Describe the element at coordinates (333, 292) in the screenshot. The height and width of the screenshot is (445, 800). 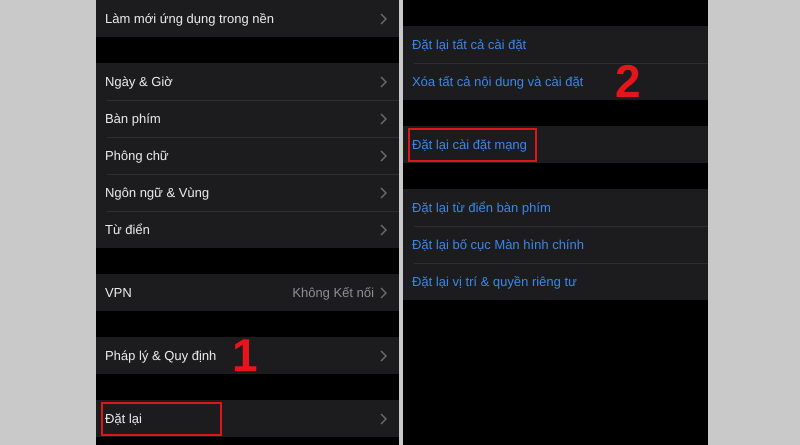
I see `row-value: Không Kết nối` at that location.